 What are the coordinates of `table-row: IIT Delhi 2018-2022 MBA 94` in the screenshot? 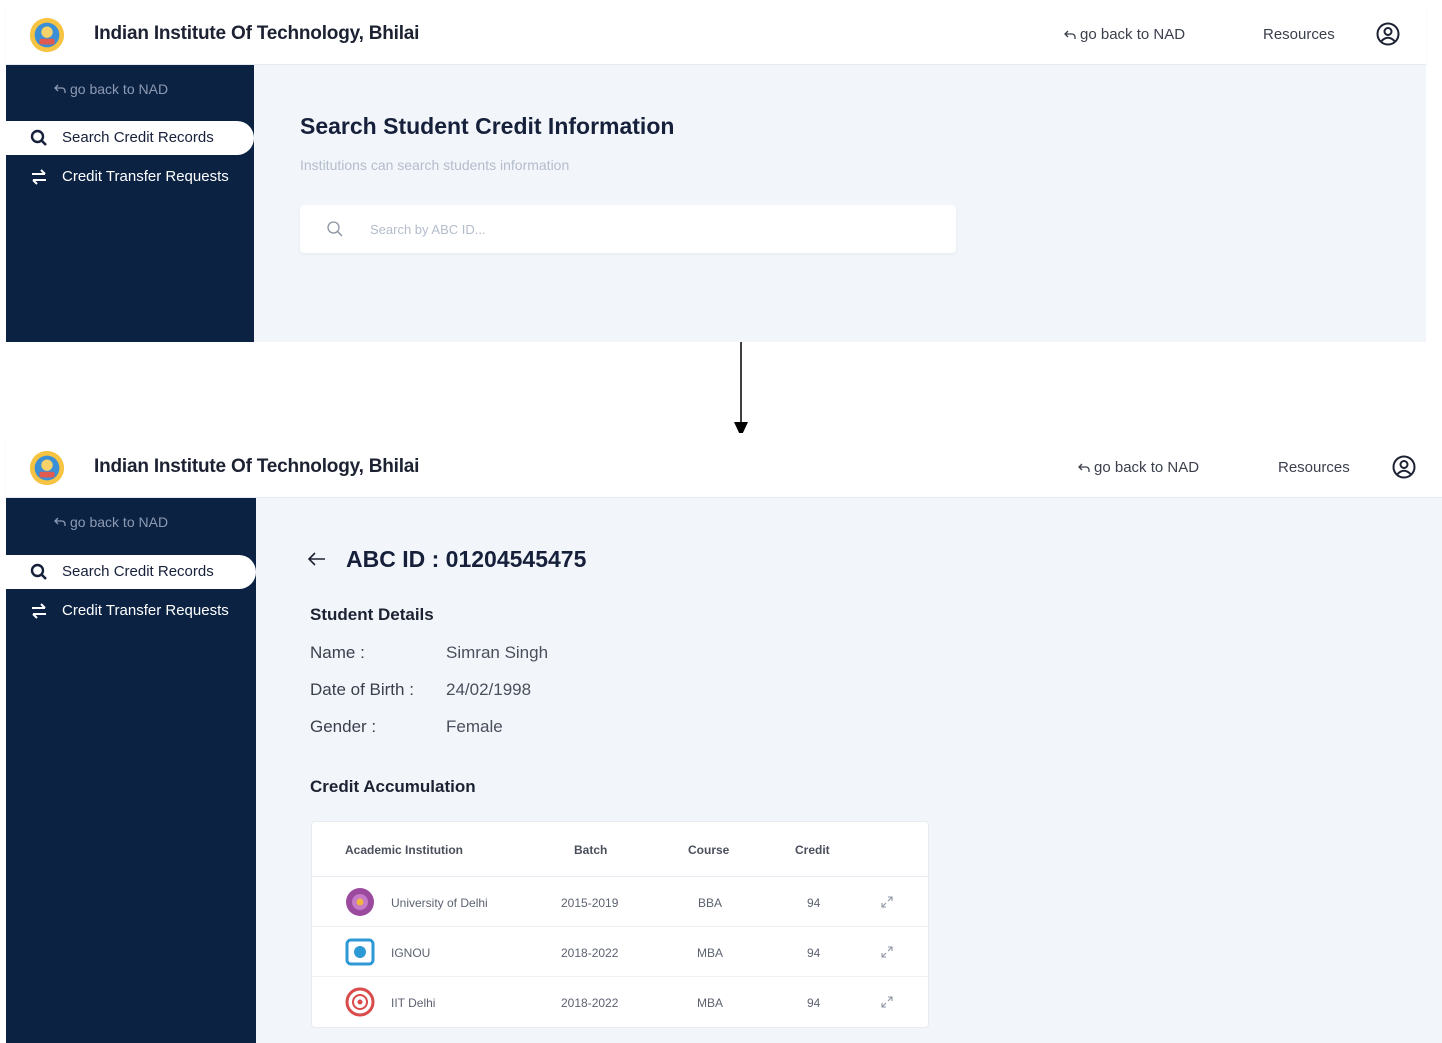 It's located at (620, 1002).